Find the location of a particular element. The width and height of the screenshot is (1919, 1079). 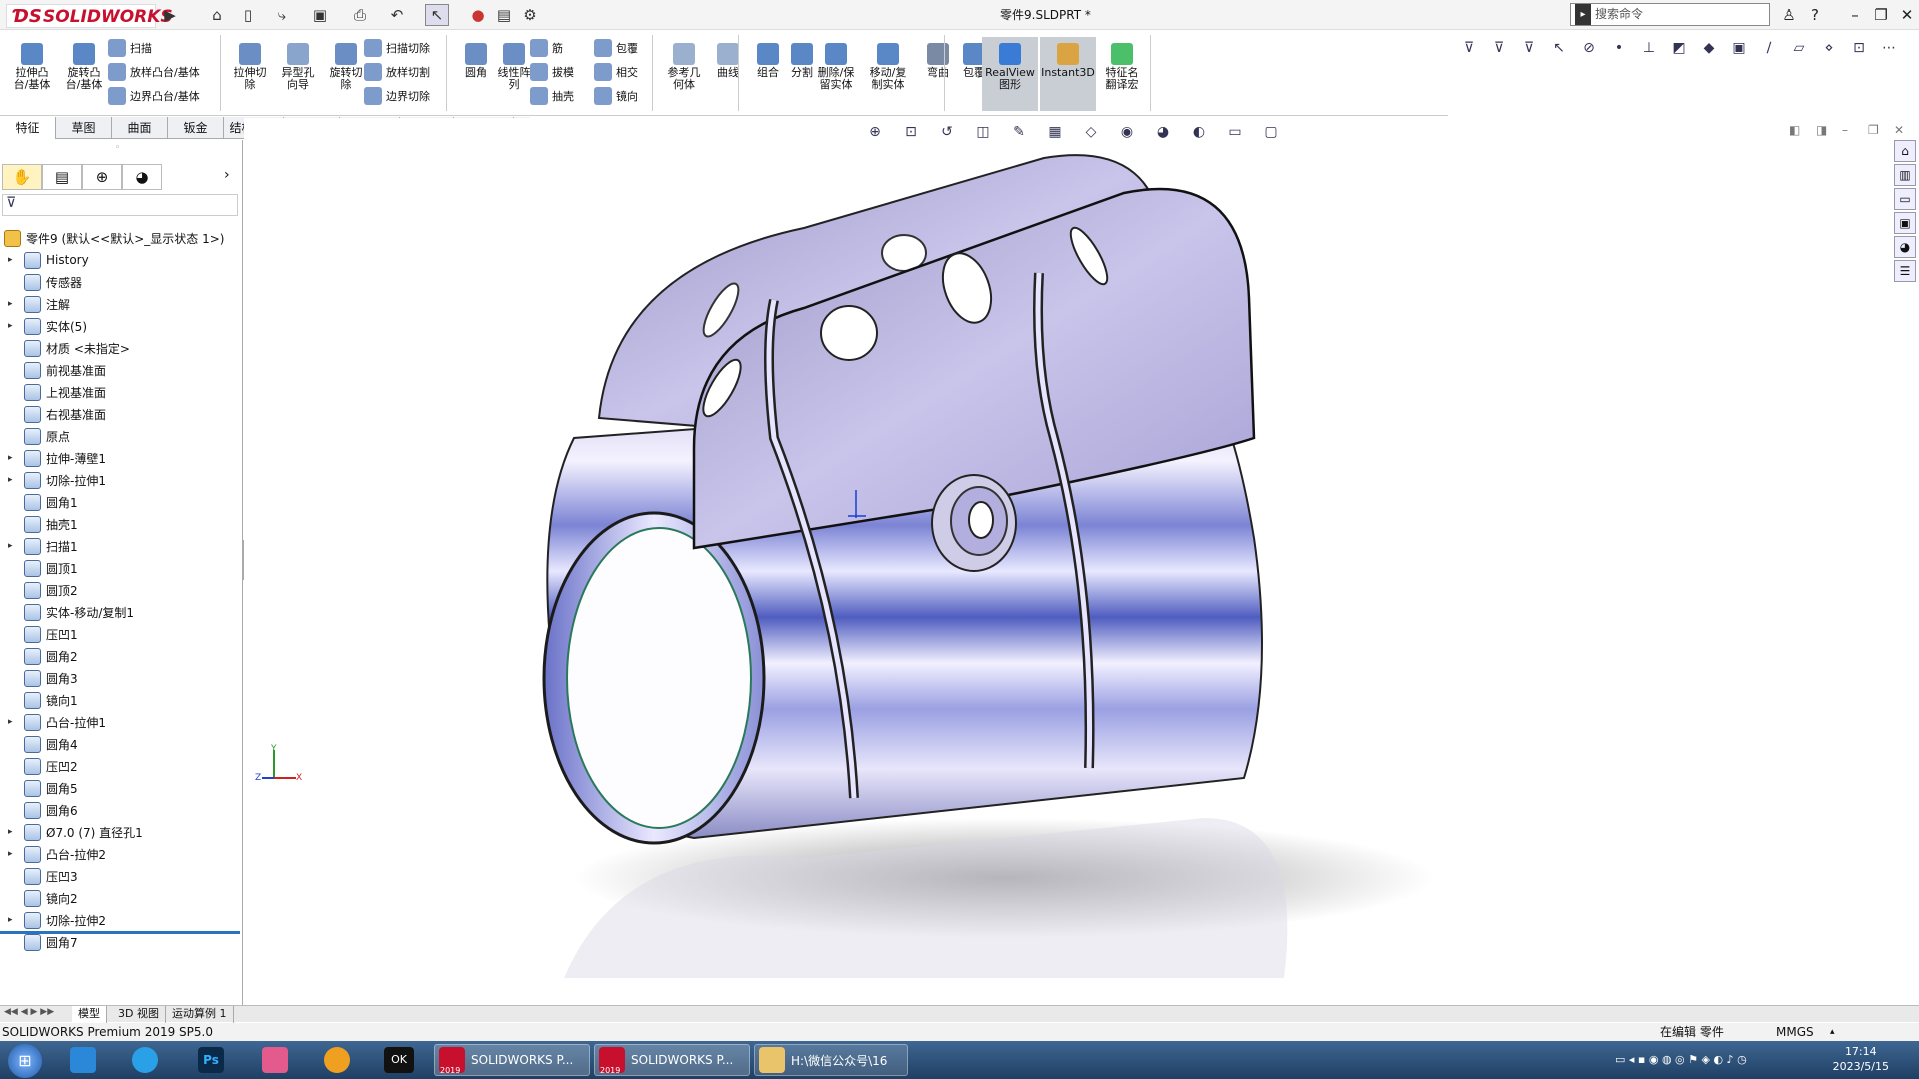

ribbon-sweep-button: 扫描 is located at coordinates (130, 48).